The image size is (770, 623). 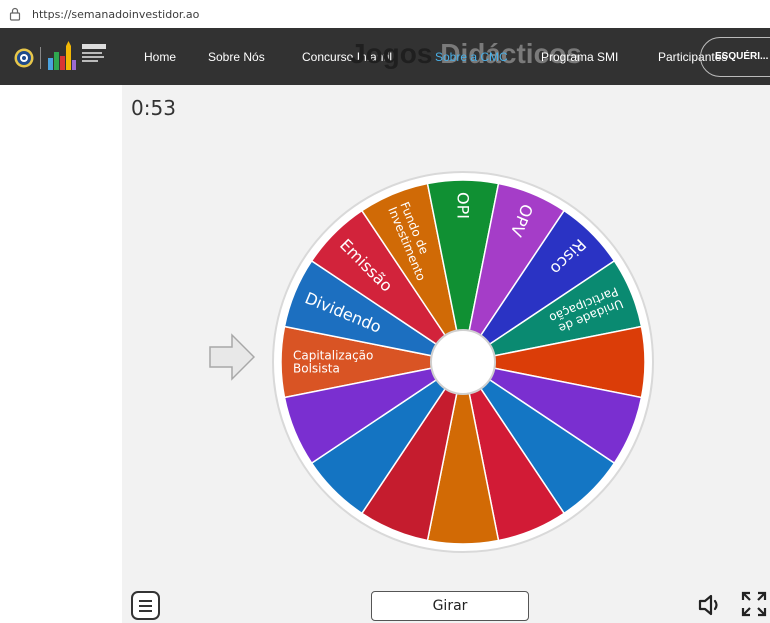 What do you see at coordinates (579, 57) in the screenshot?
I see `nav-programa-smi: Programa SMI` at bounding box center [579, 57].